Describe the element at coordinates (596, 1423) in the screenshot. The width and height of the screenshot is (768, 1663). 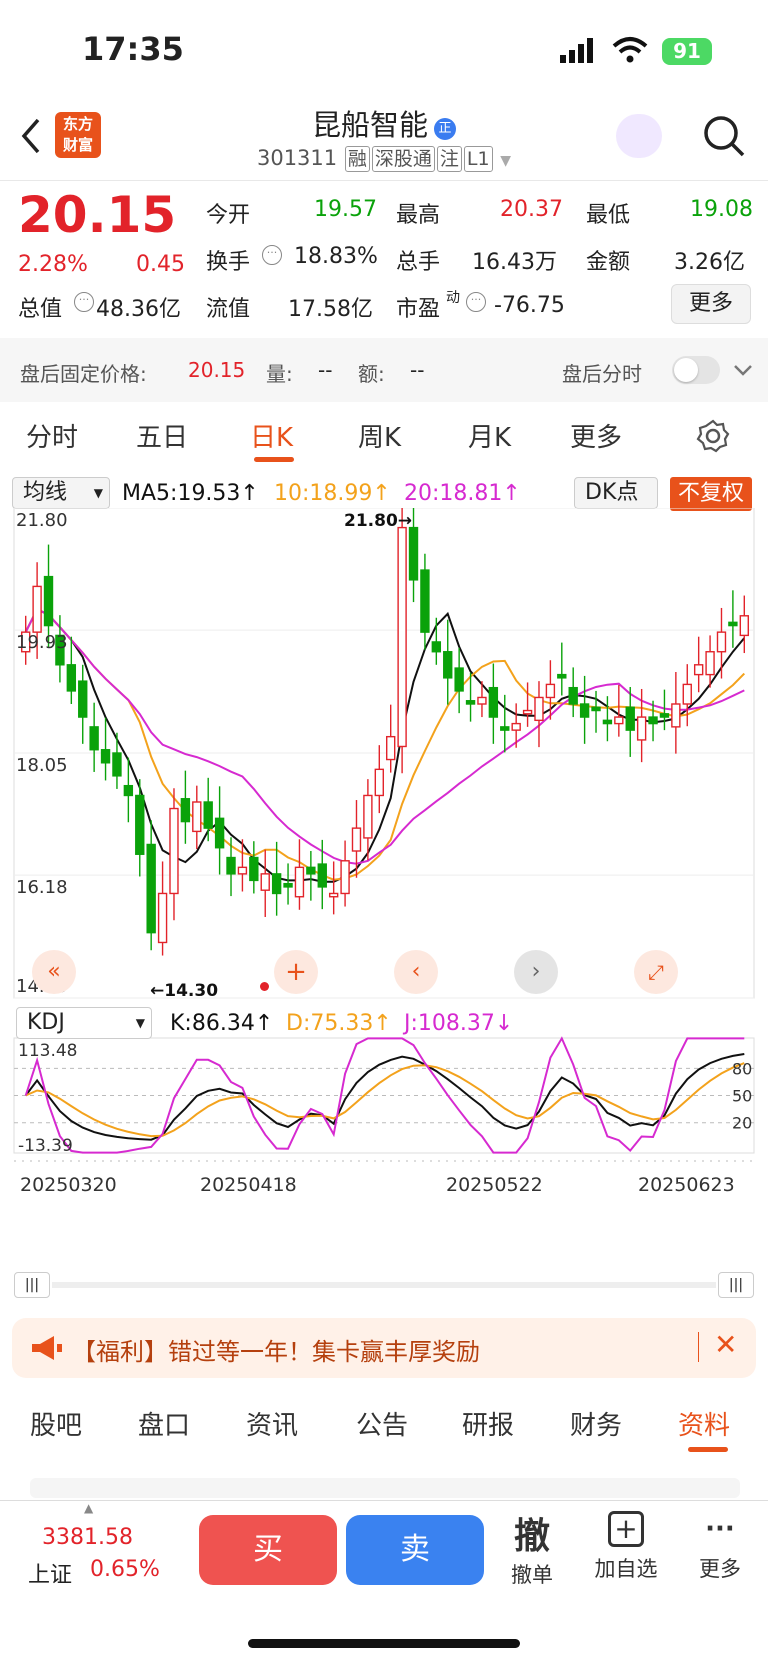
I see `tab-finance: 财务` at that location.